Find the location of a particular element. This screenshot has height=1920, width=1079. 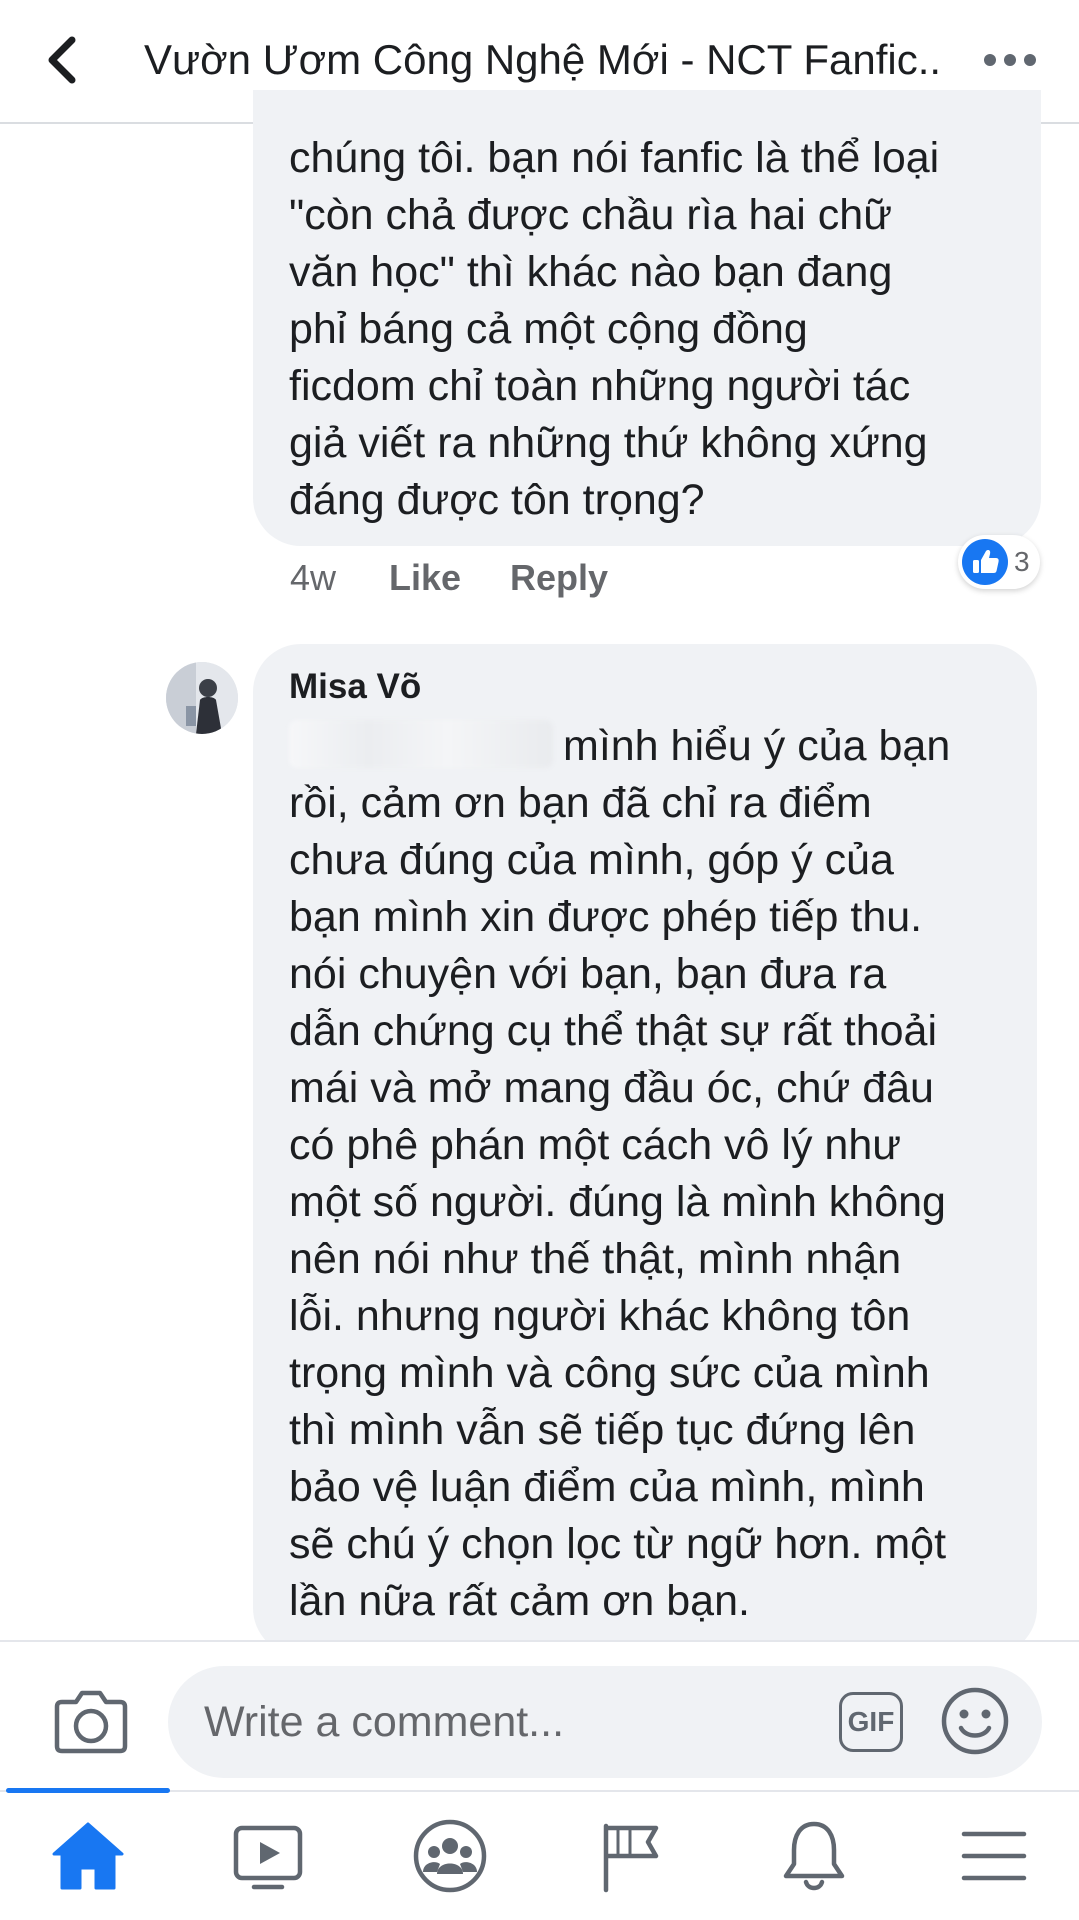

camera-icon is located at coordinates (91, 1722).